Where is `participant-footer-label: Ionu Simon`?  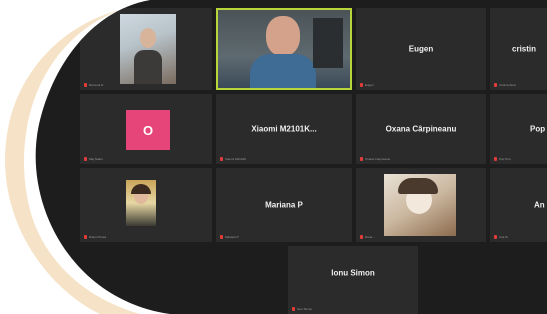 participant-footer-label: Ionu Simon is located at coordinates (305, 309).